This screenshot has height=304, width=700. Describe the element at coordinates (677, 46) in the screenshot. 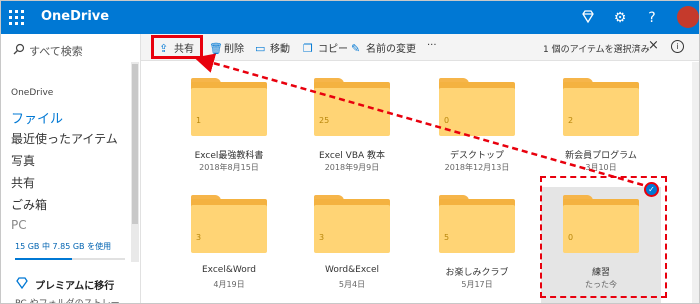

I see `info-icon: i` at that location.